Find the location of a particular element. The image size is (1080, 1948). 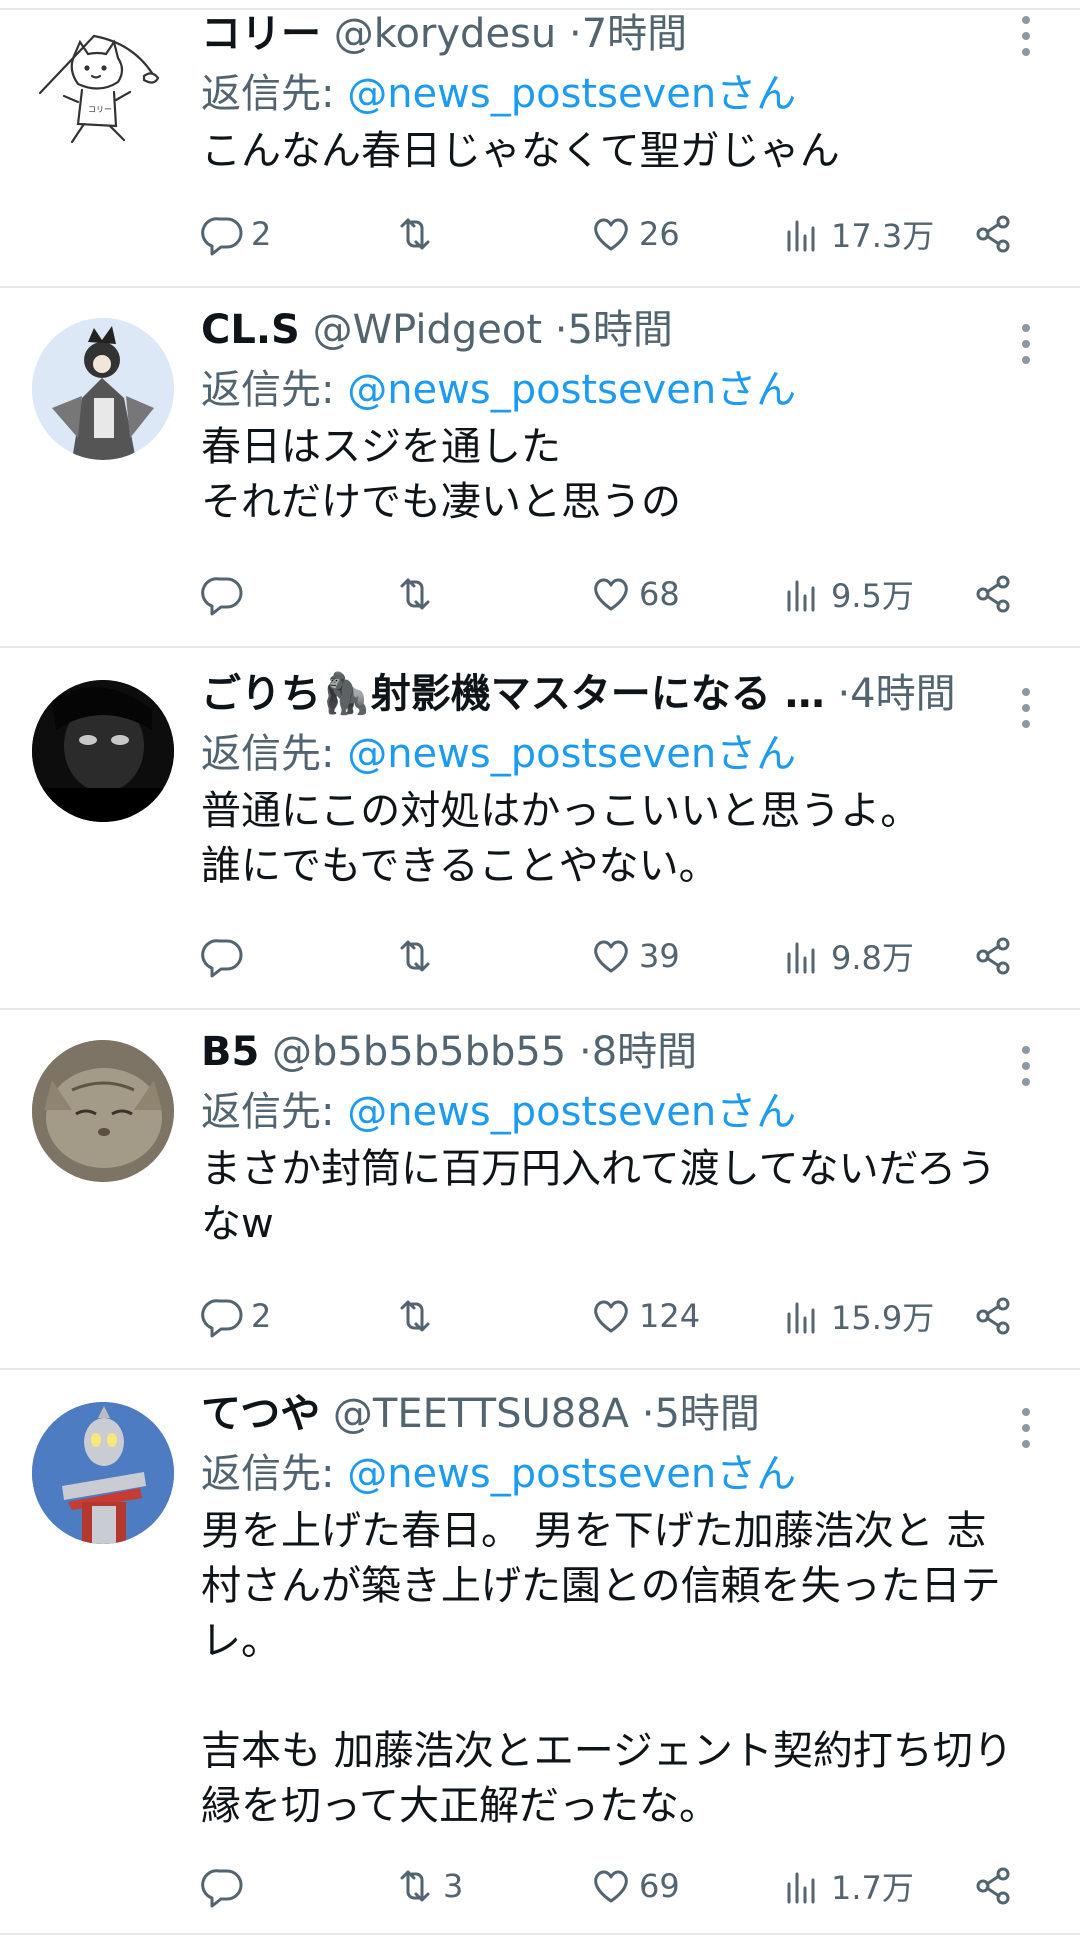

avatar: コリー is located at coordinates (103, 89).